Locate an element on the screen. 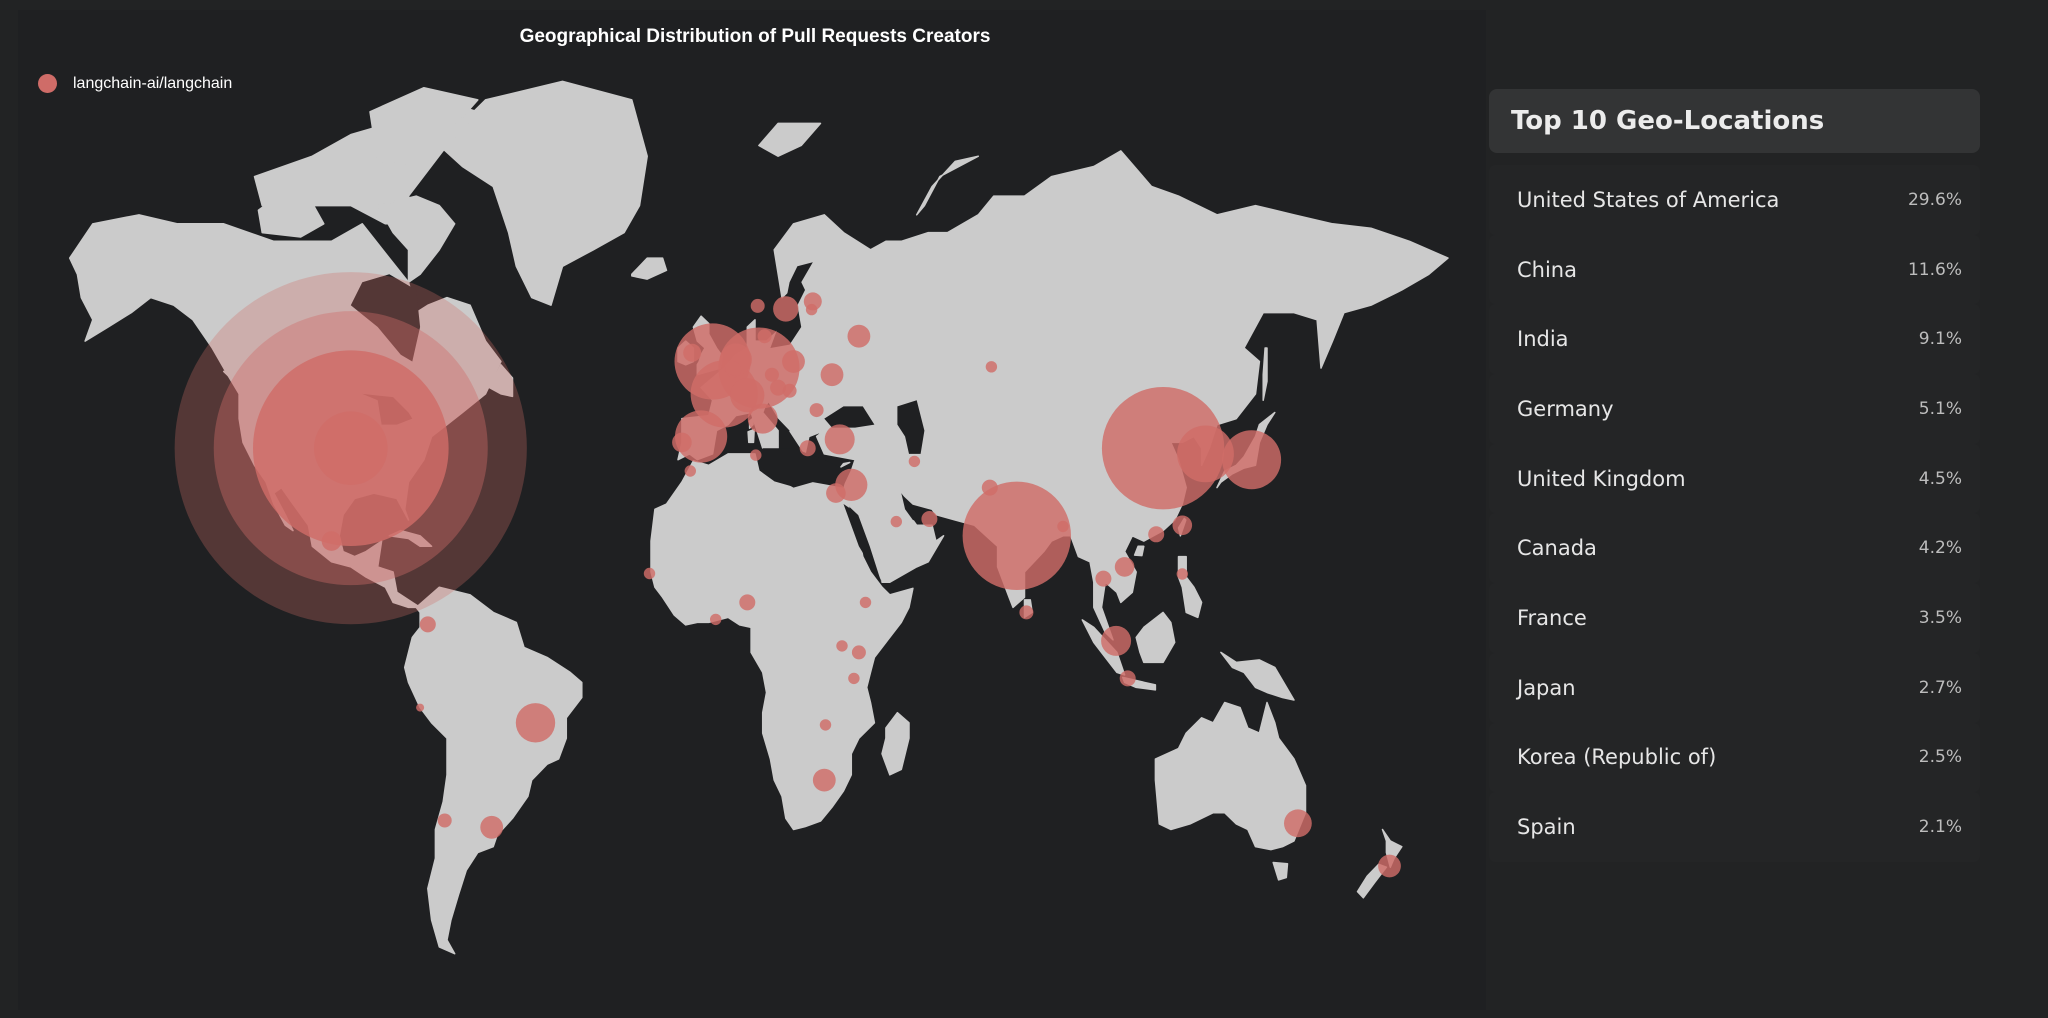 This screenshot has width=2048, height=1018. bubble-ireland is located at coordinates (692, 352).